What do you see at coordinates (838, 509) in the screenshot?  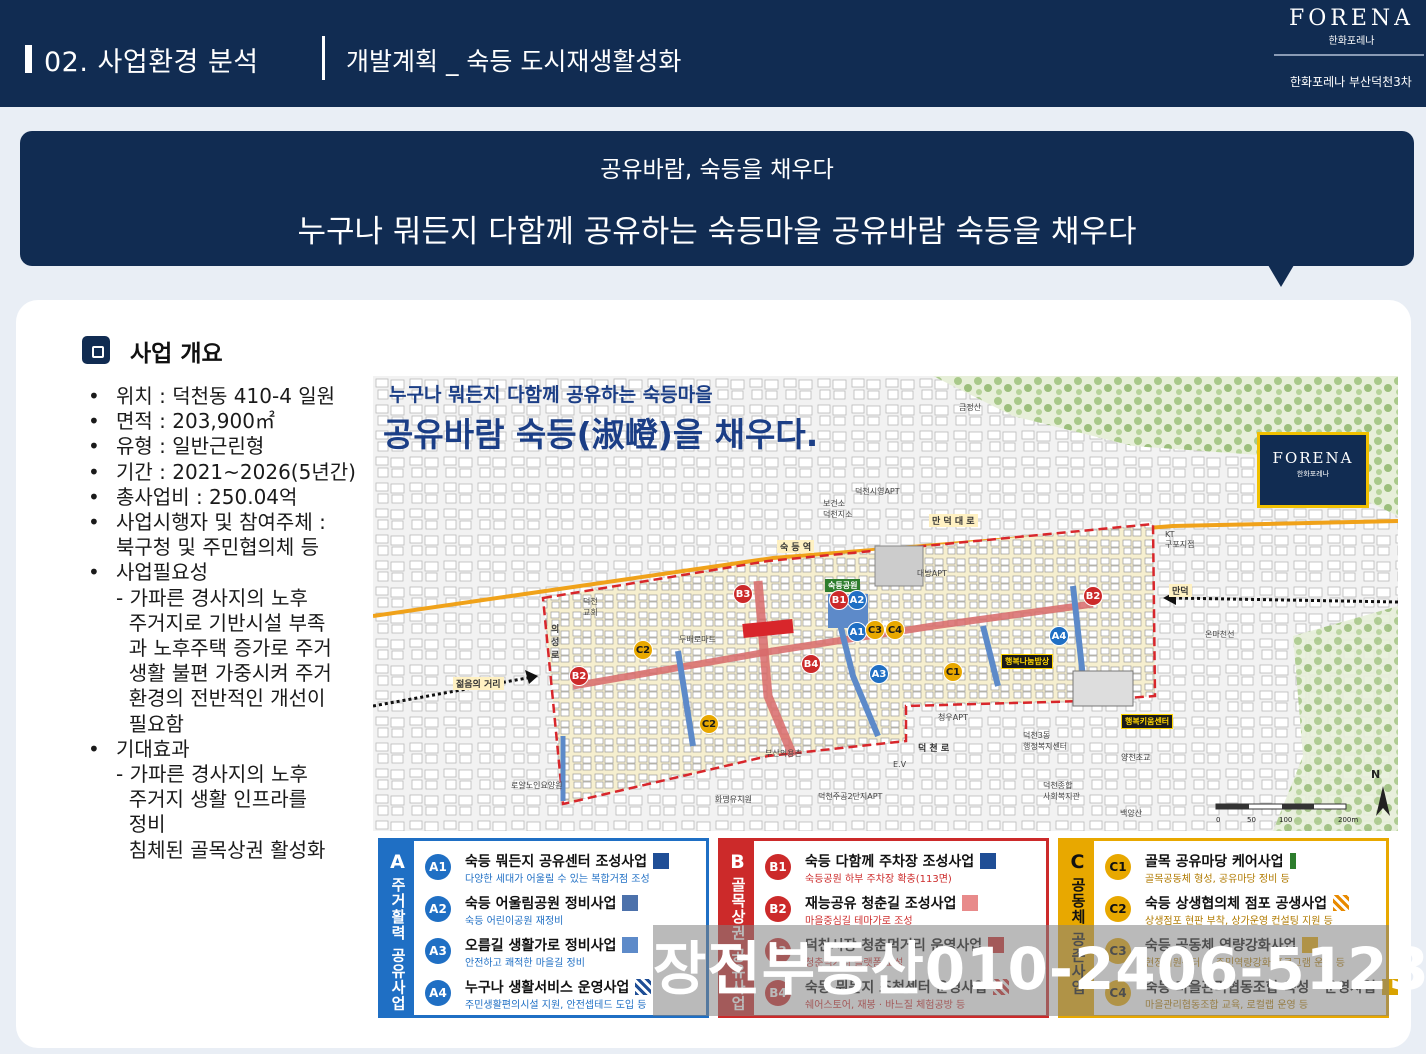 I see `place-label: 보건소 덕천지소` at bounding box center [838, 509].